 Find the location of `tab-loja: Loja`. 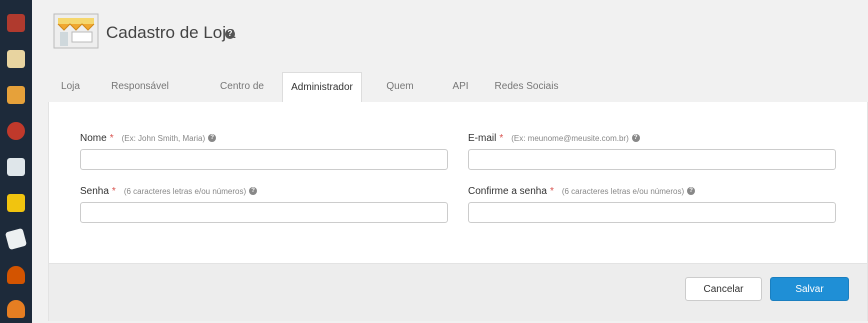

tab-loja: Loja is located at coordinates (70, 87).